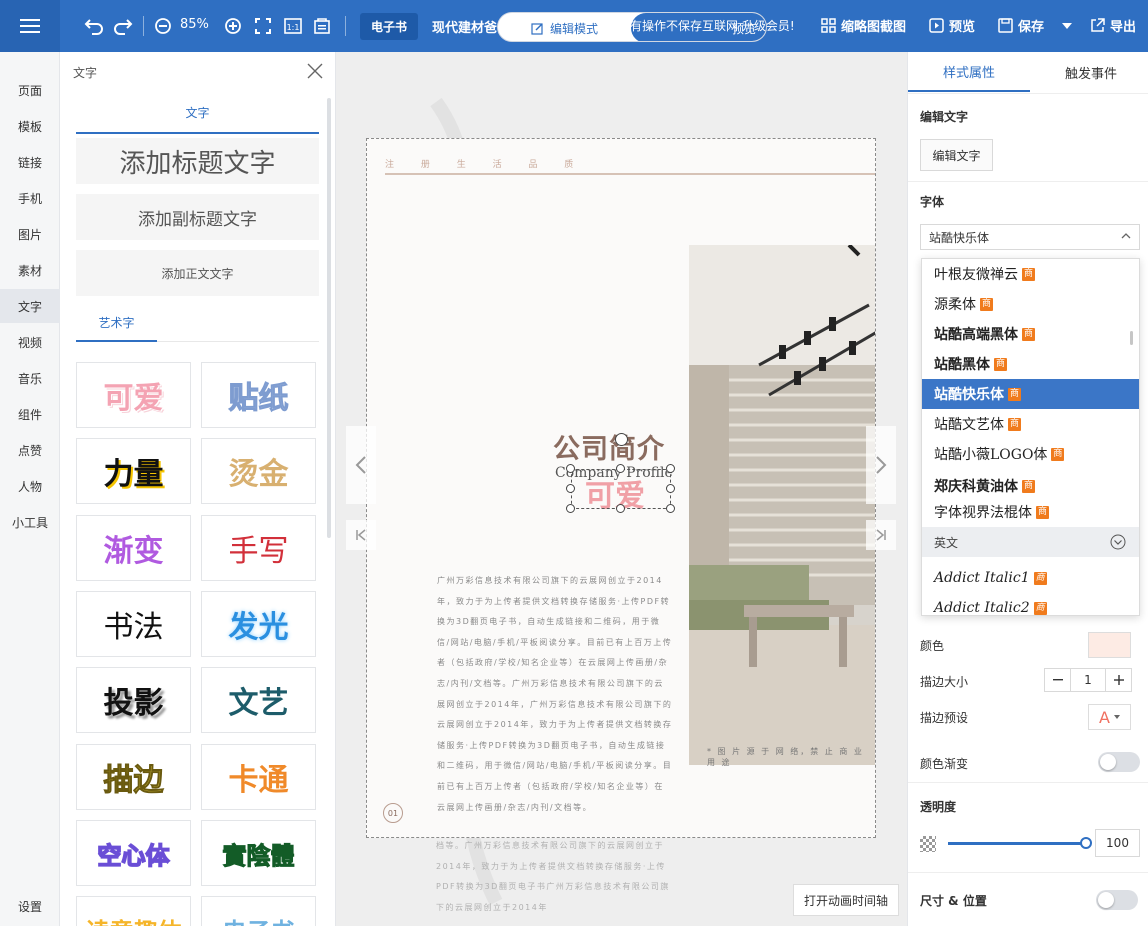 Image resolution: width=1148 pixels, height=926 pixels. Describe the element at coordinates (361, 465) in the screenshot. I see `prev-page-arrow` at that location.